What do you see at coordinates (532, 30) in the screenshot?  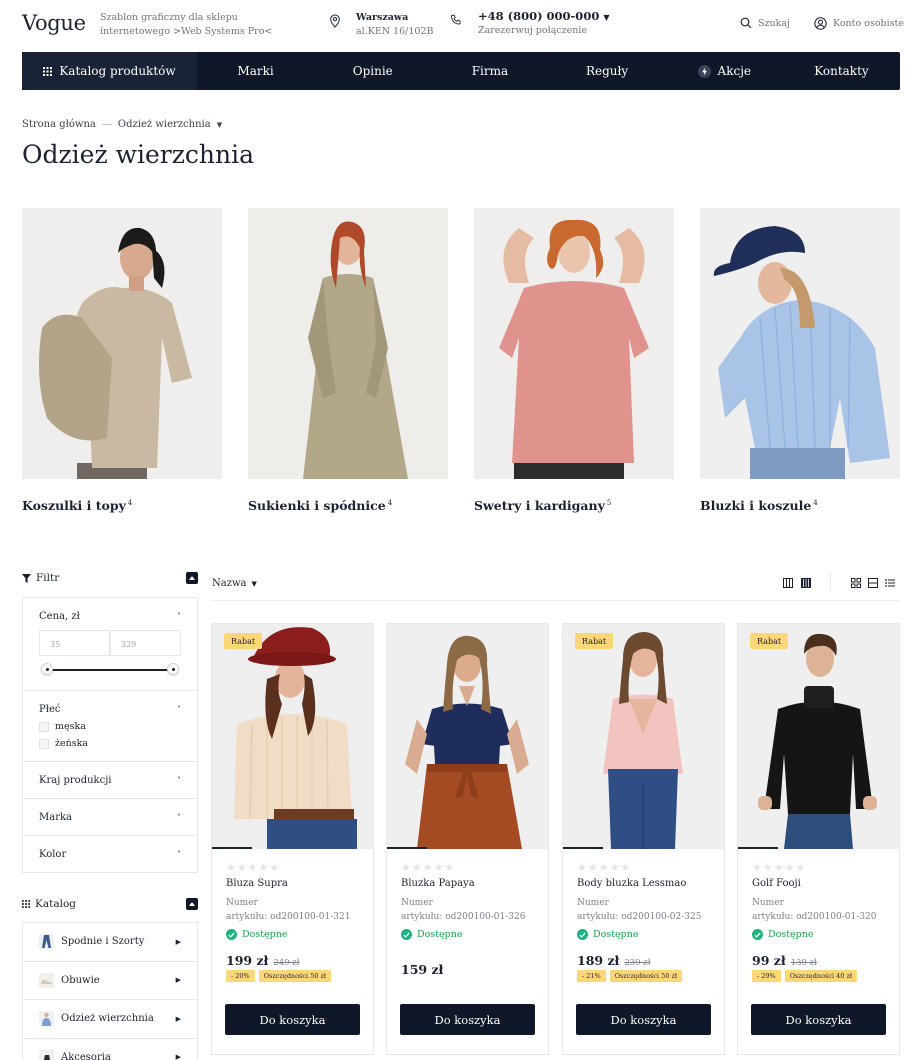 I see `callback-link: Zarezerwuj połączenie` at bounding box center [532, 30].